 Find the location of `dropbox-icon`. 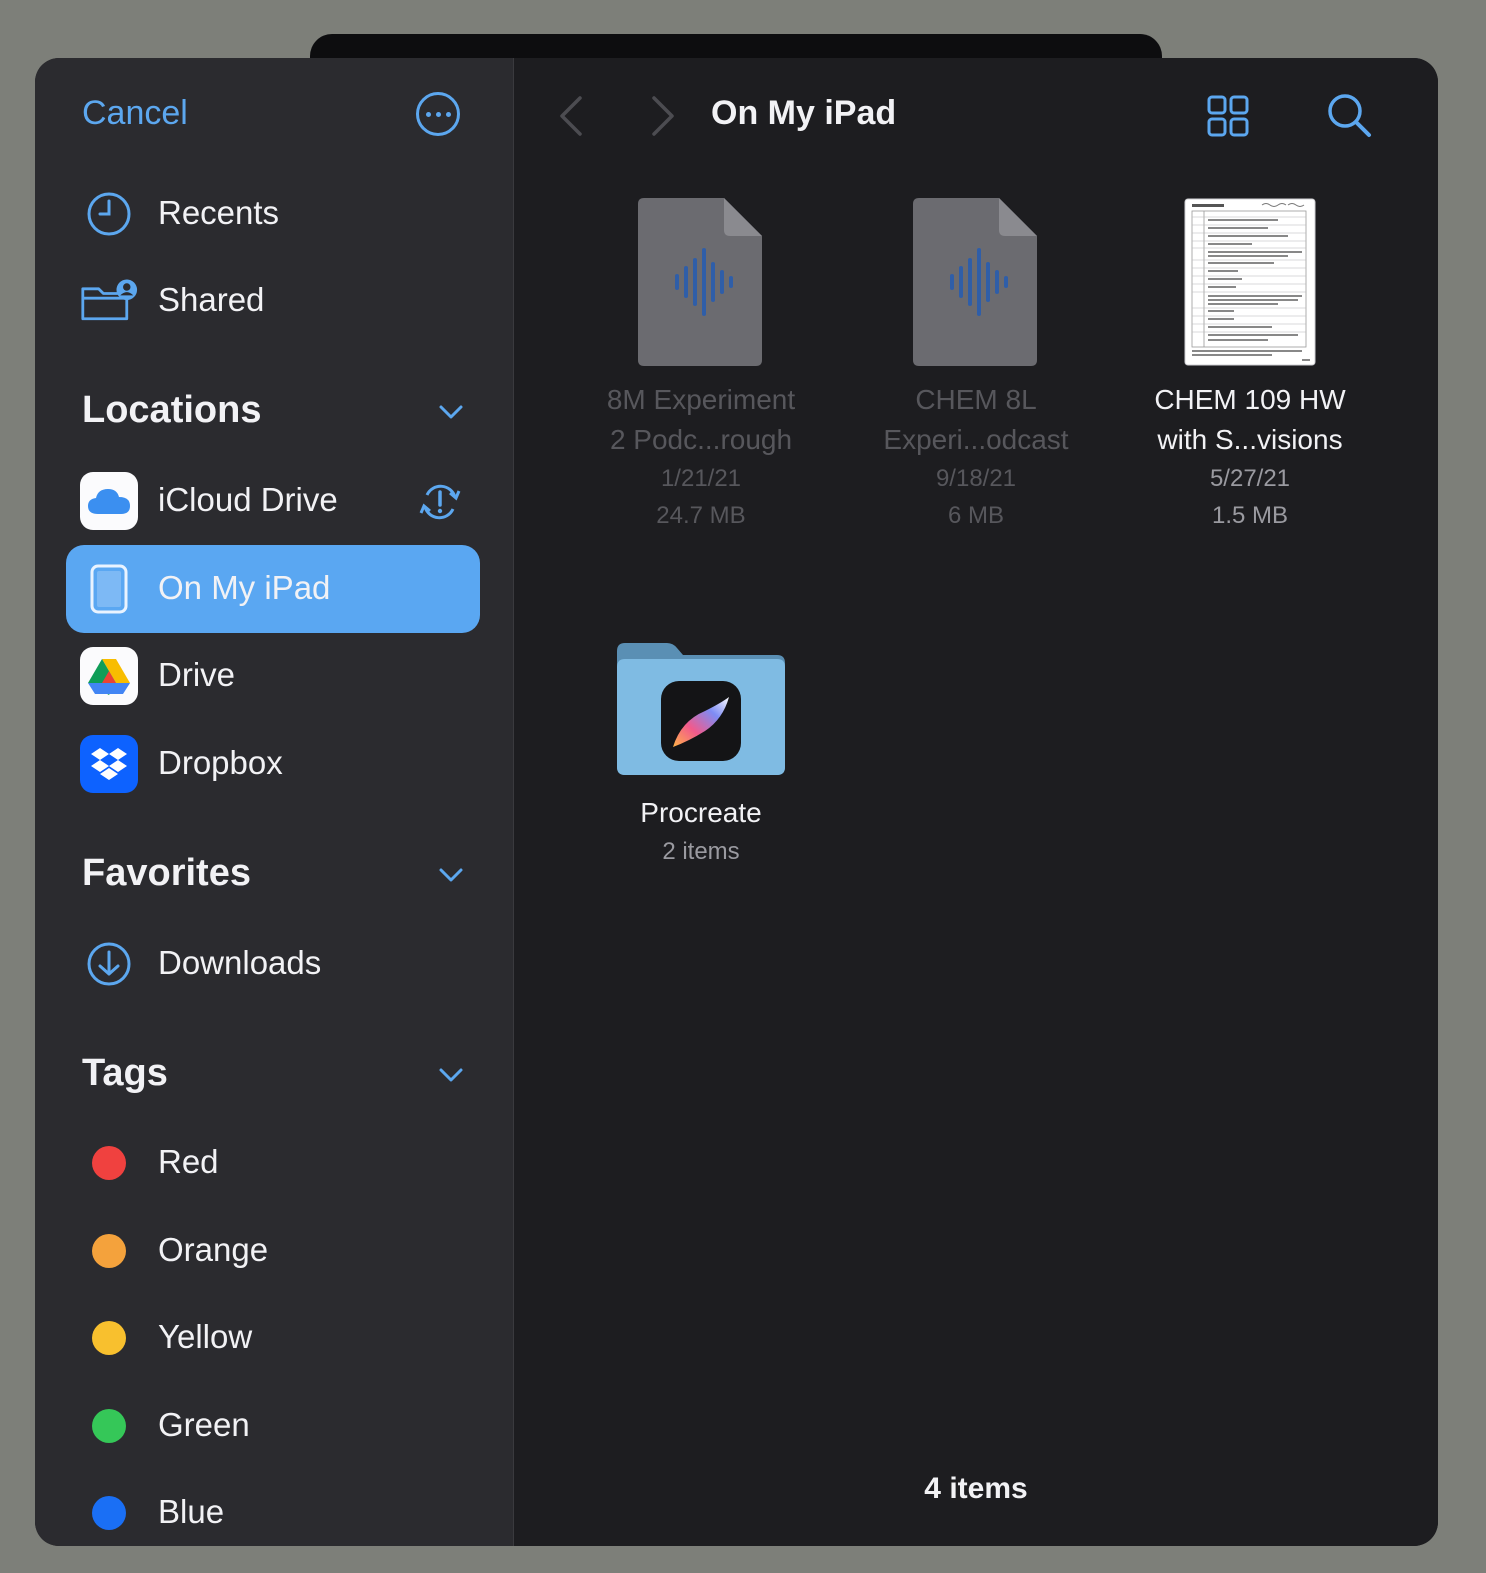

dropbox-icon is located at coordinates (109, 764).